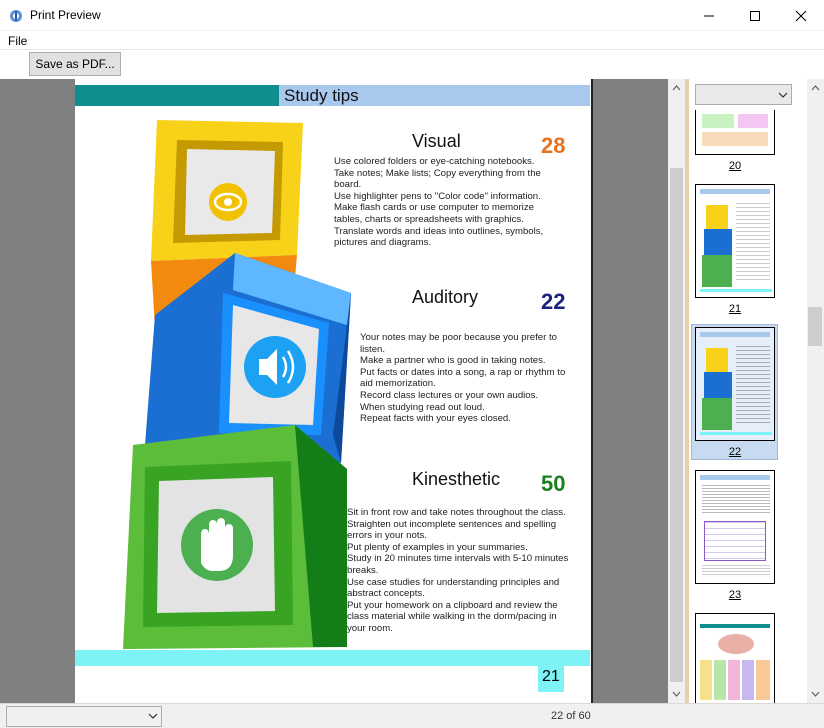 The image size is (824, 728). Describe the element at coordinates (16, 16) in the screenshot. I see `print-preview-icon` at that location.